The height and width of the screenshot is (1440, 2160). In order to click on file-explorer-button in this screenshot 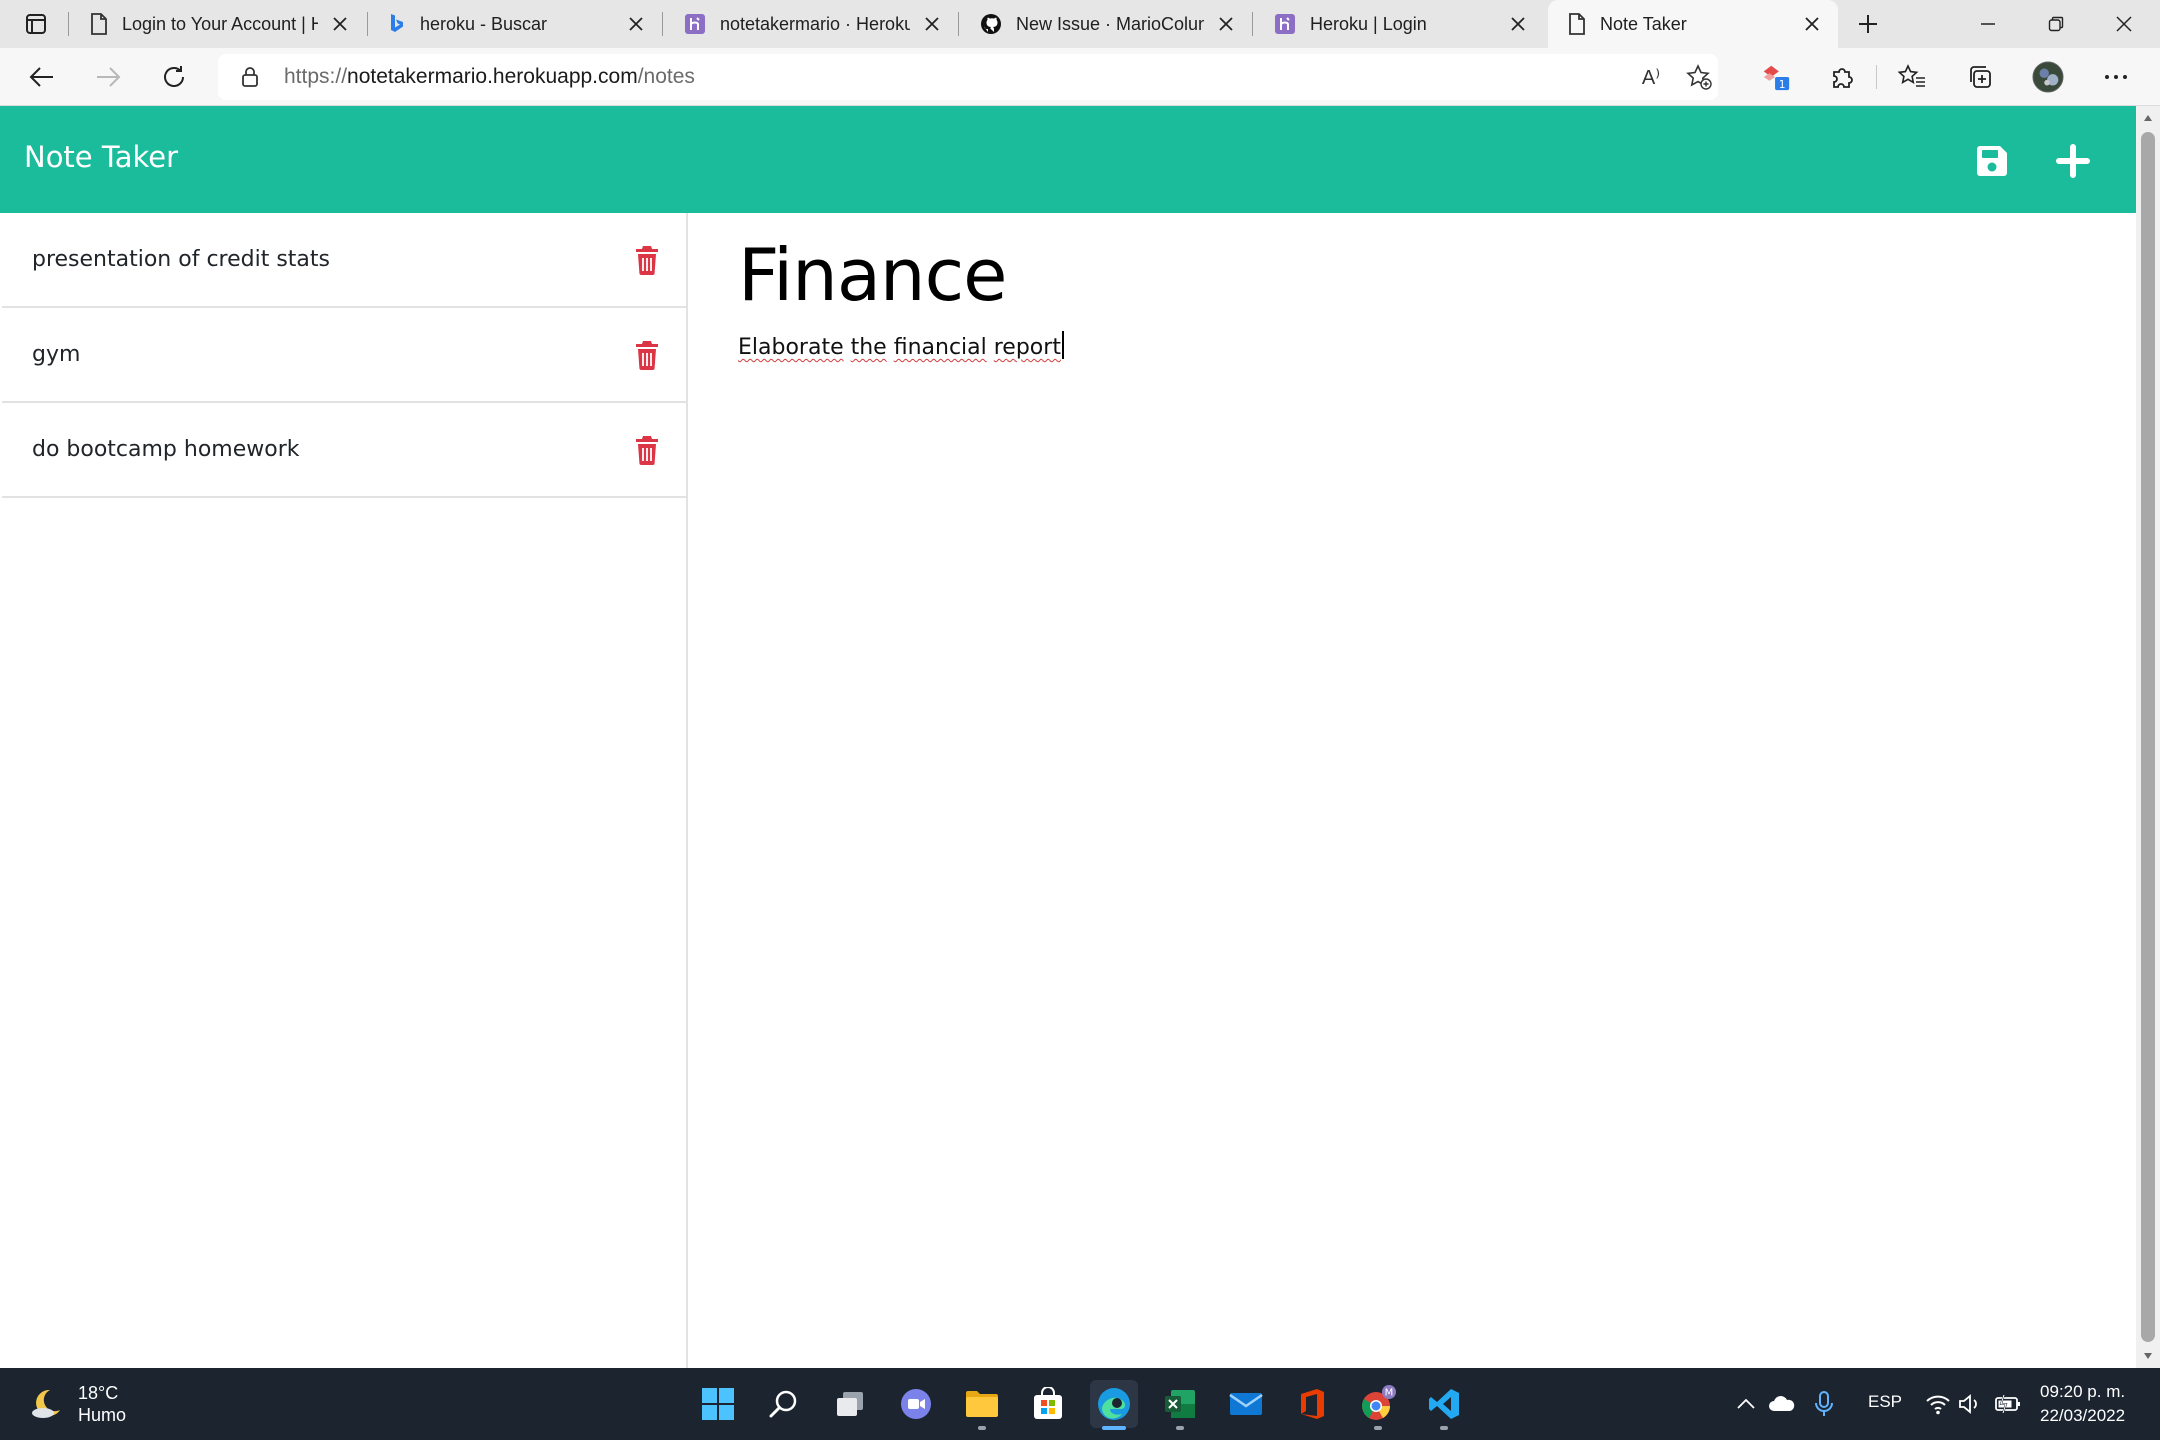, I will do `click(982, 1405)`.